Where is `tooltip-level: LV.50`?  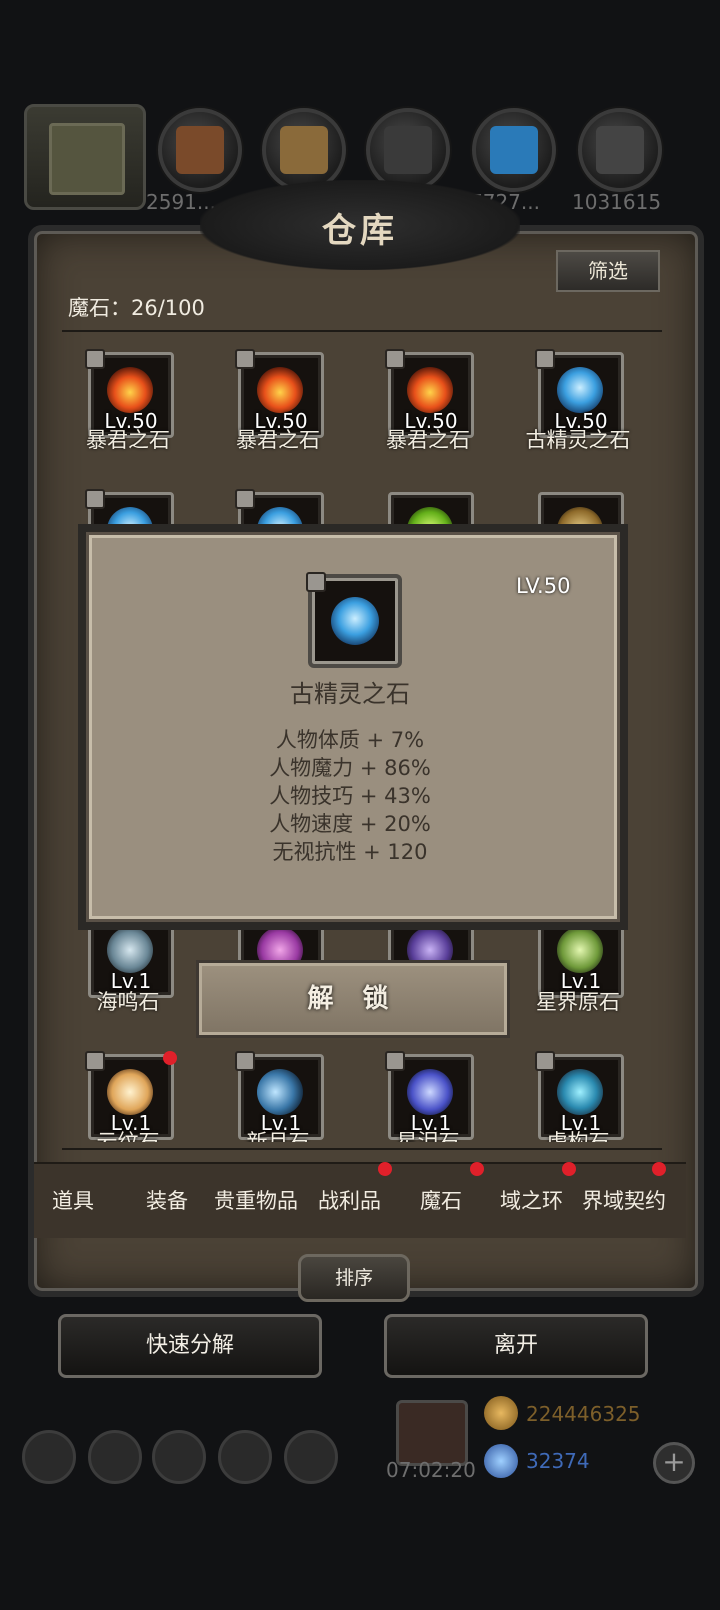
tooltip-level: LV.50 is located at coordinates (543, 586).